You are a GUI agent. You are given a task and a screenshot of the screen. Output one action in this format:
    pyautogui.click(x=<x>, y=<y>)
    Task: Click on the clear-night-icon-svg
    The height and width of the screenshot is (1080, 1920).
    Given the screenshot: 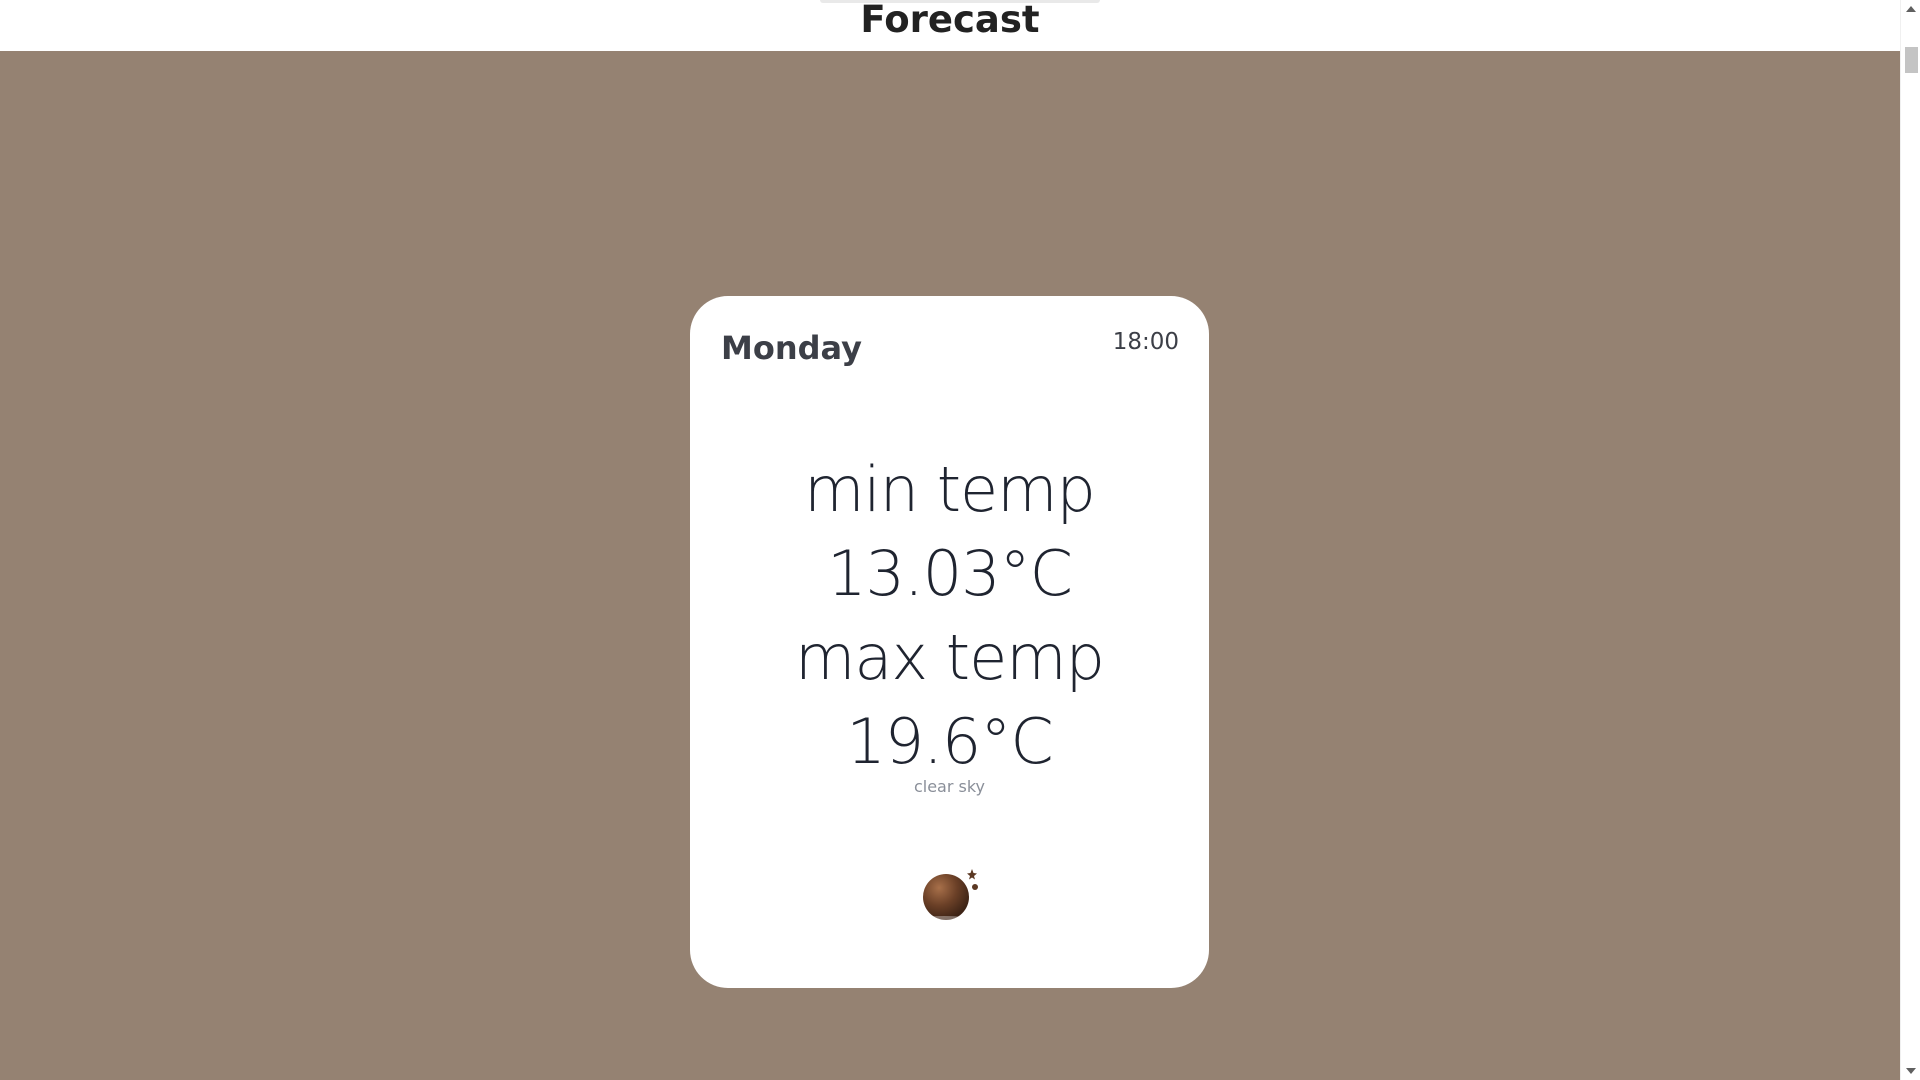 What is the action you would take?
    pyautogui.click(x=950, y=894)
    